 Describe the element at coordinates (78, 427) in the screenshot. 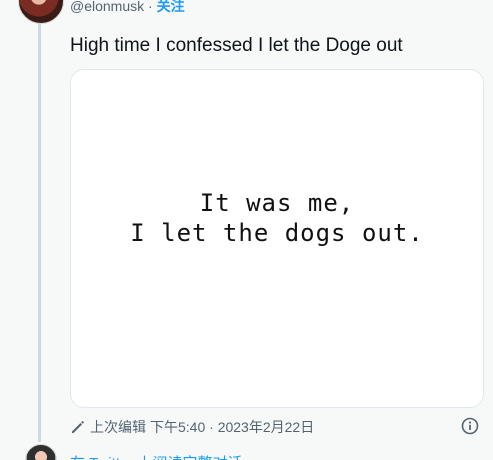

I see `pencil-icon` at that location.